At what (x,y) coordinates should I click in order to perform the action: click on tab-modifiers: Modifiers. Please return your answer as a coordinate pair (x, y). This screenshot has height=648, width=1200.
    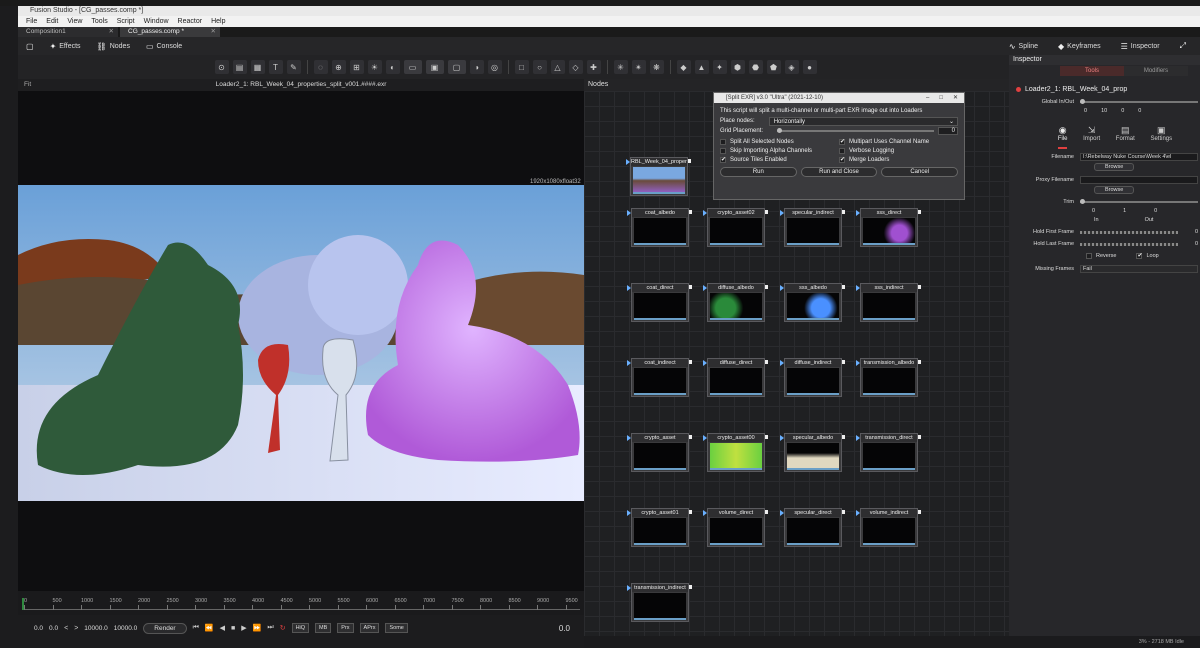
    Looking at the image, I should click on (1156, 71).